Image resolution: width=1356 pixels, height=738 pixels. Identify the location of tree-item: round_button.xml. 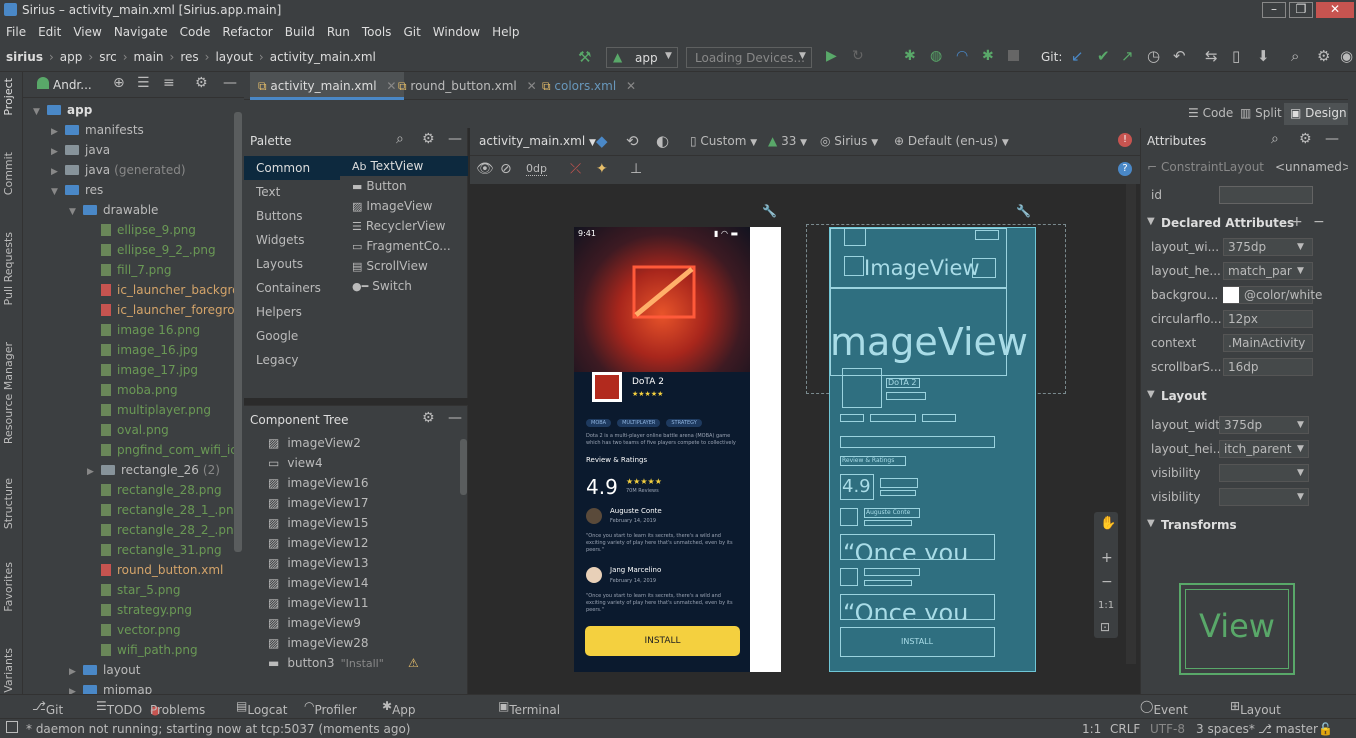
(155, 570).